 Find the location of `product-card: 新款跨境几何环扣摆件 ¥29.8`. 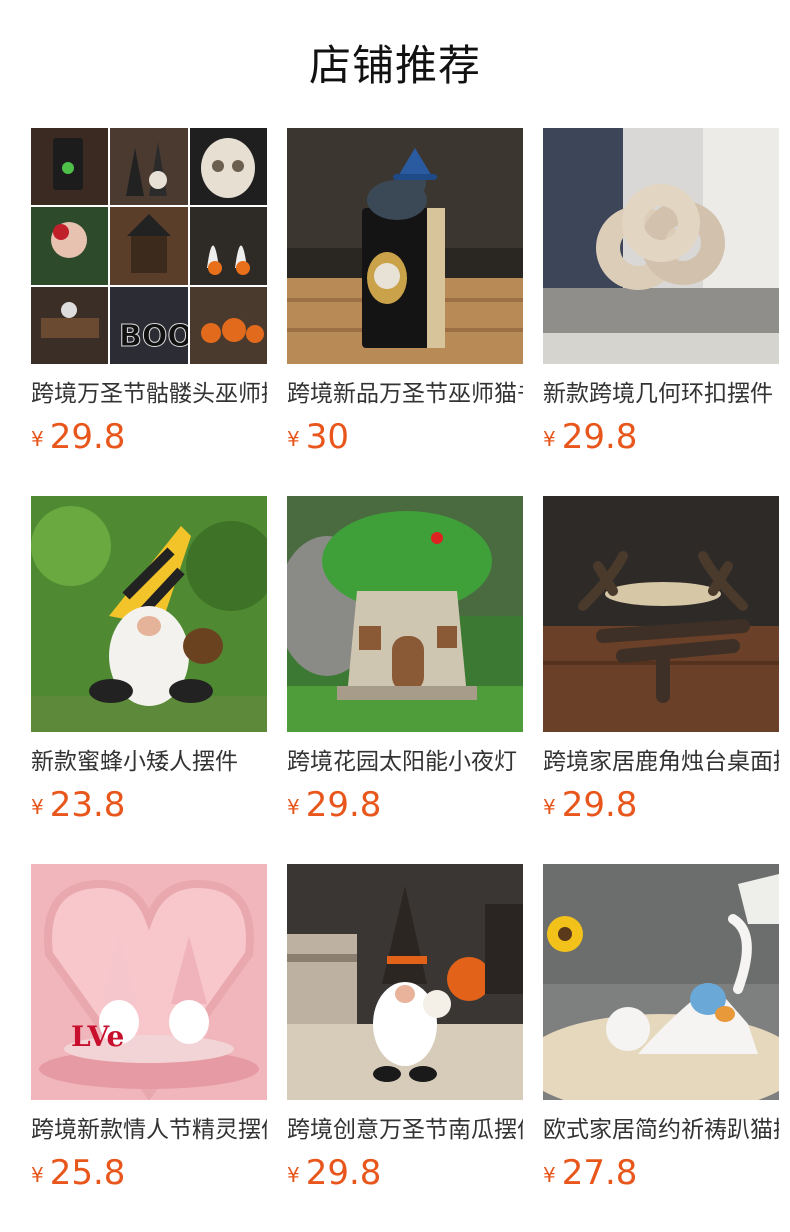

product-card: 新款跨境几何环扣摆件 ¥29.8 is located at coordinates (661, 298).